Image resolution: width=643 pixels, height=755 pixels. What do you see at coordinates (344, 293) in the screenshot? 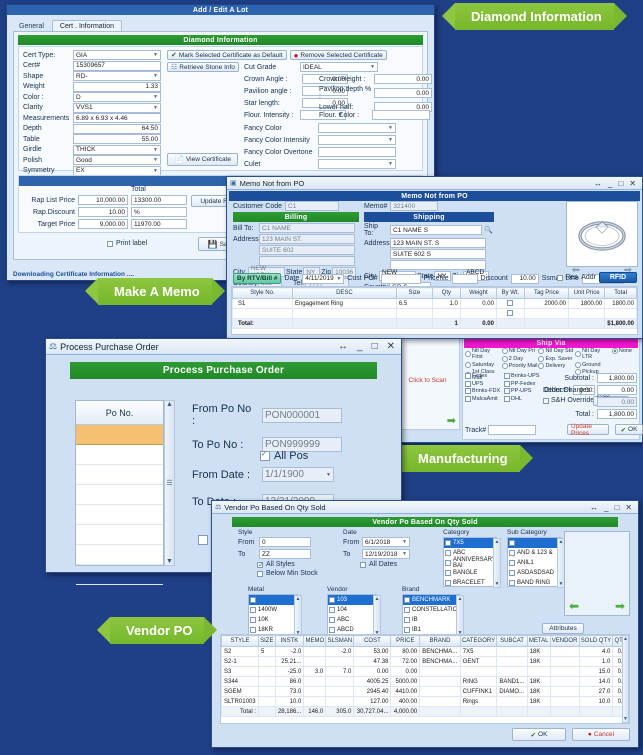
I see `memo-col-header: DESC` at bounding box center [344, 293].